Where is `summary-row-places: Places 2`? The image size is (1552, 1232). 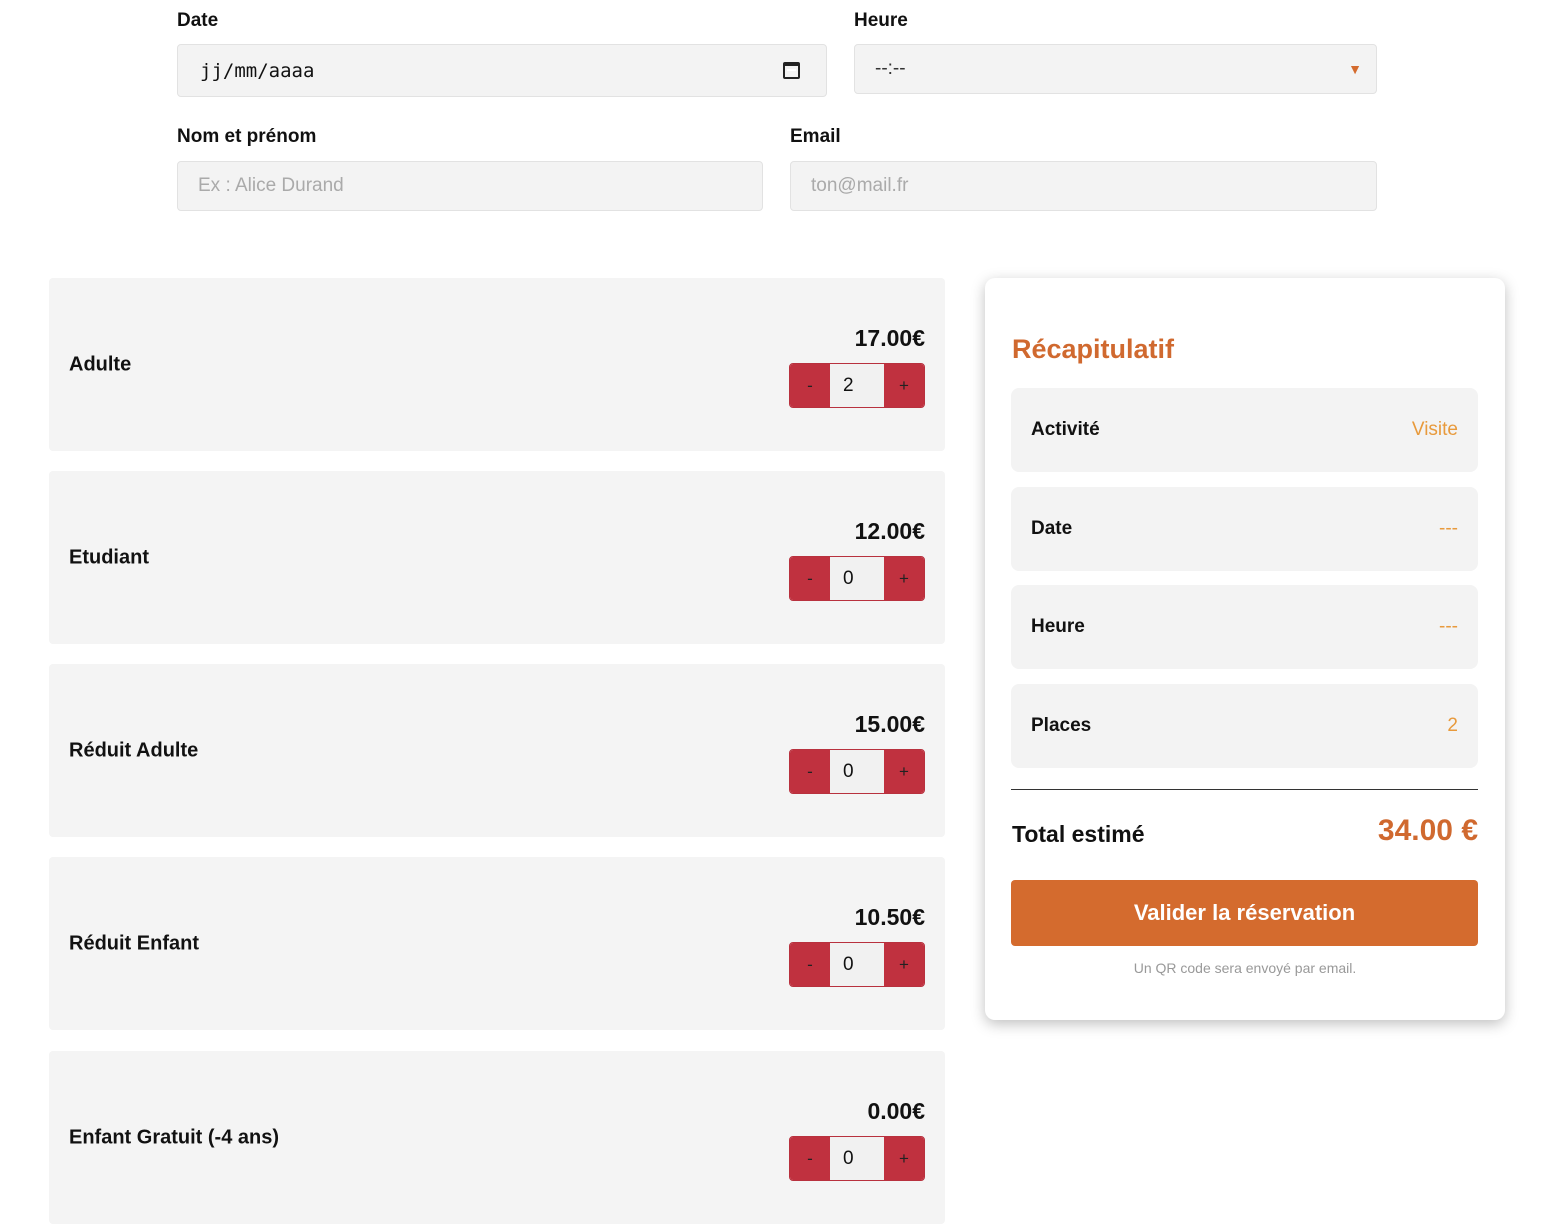
summary-row-places: Places 2 is located at coordinates (1244, 726).